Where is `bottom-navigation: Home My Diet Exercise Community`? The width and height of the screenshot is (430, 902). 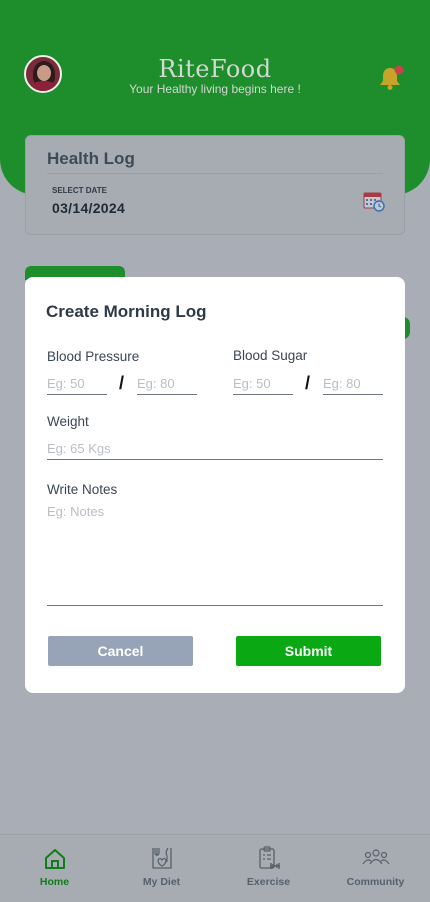 bottom-navigation: Home My Diet Exercise Community is located at coordinates (215, 868).